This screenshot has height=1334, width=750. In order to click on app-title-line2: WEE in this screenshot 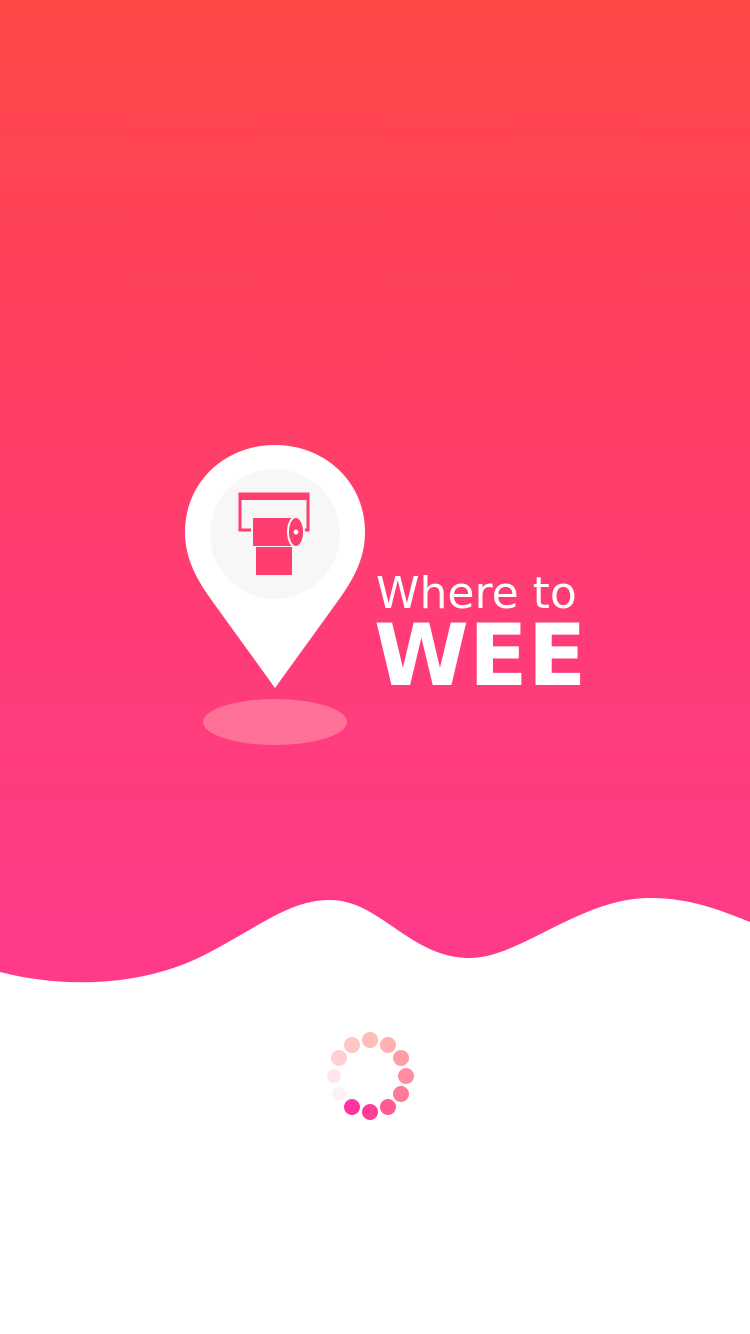, I will do `click(480, 656)`.